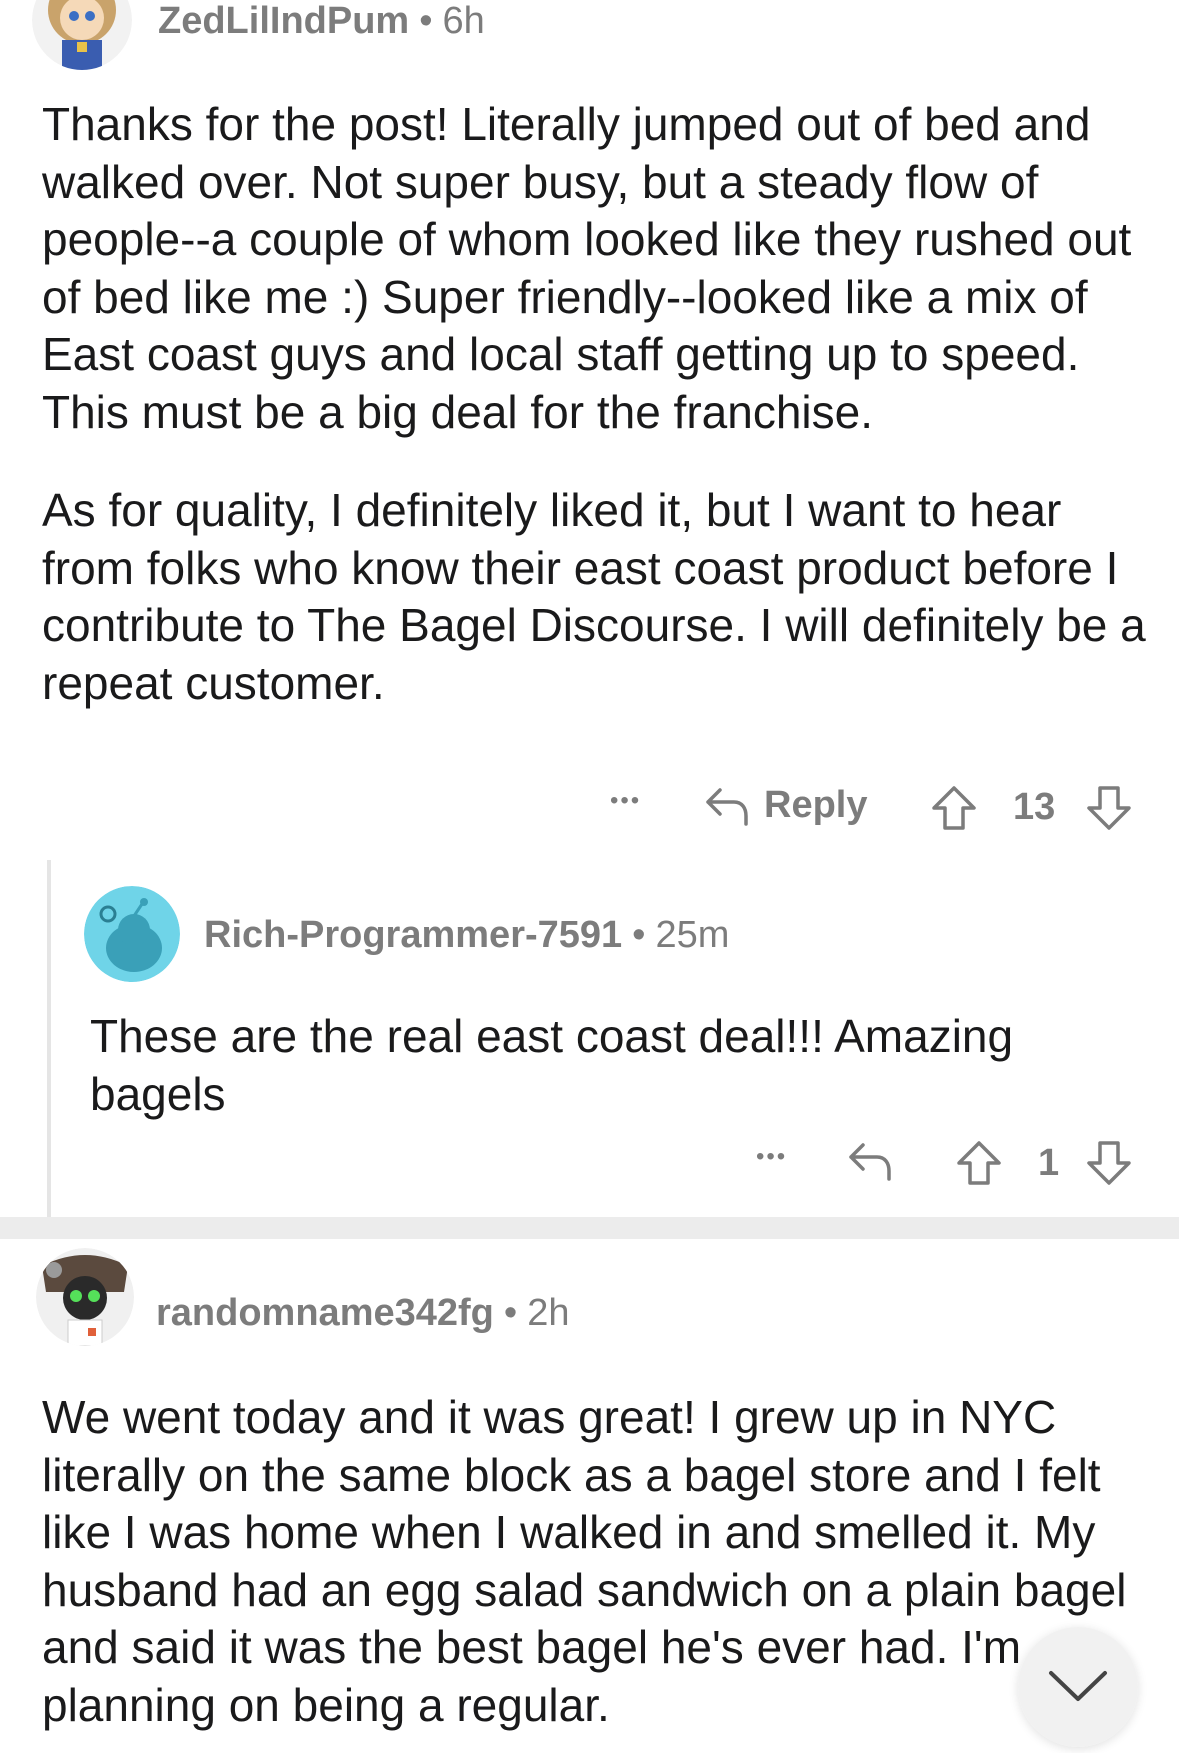 The width and height of the screenshot is (1179, 1753). What do you see at coordinates (49, 1038) in the screenshot?
I see `thread-line` at bounding box center [49, 1038].